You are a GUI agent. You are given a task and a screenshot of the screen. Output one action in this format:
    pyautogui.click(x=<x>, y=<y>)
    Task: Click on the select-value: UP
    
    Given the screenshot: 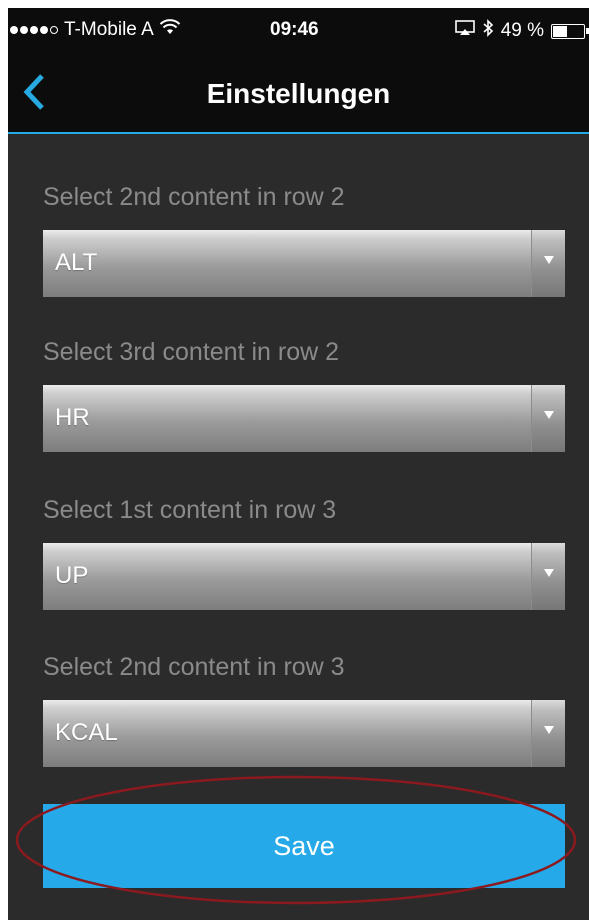 What is the action you would take?
    pyautogui.click(x=72, y=575)
    